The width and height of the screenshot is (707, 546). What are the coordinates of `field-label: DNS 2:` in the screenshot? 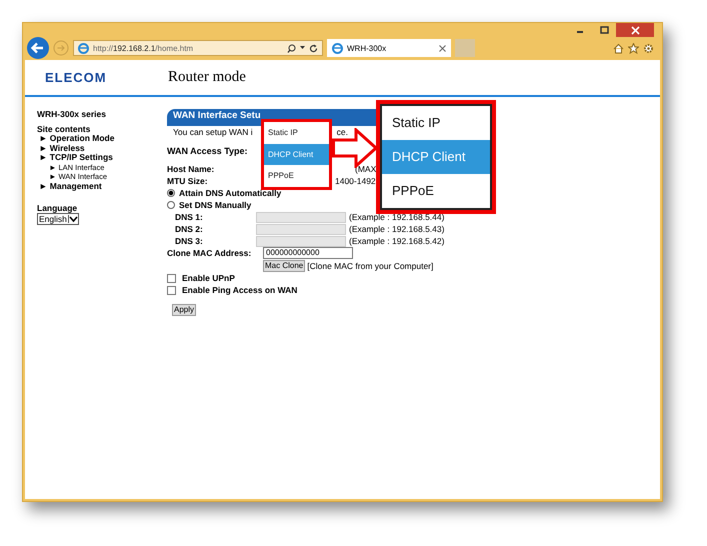 It's located at (189, 229).